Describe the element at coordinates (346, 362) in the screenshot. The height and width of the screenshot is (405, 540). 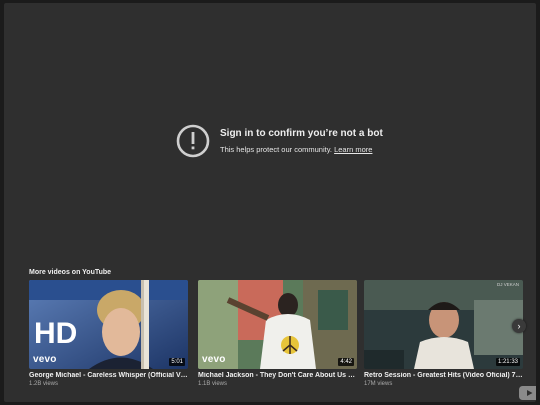
I see `video-duration: 4:42` at that location.